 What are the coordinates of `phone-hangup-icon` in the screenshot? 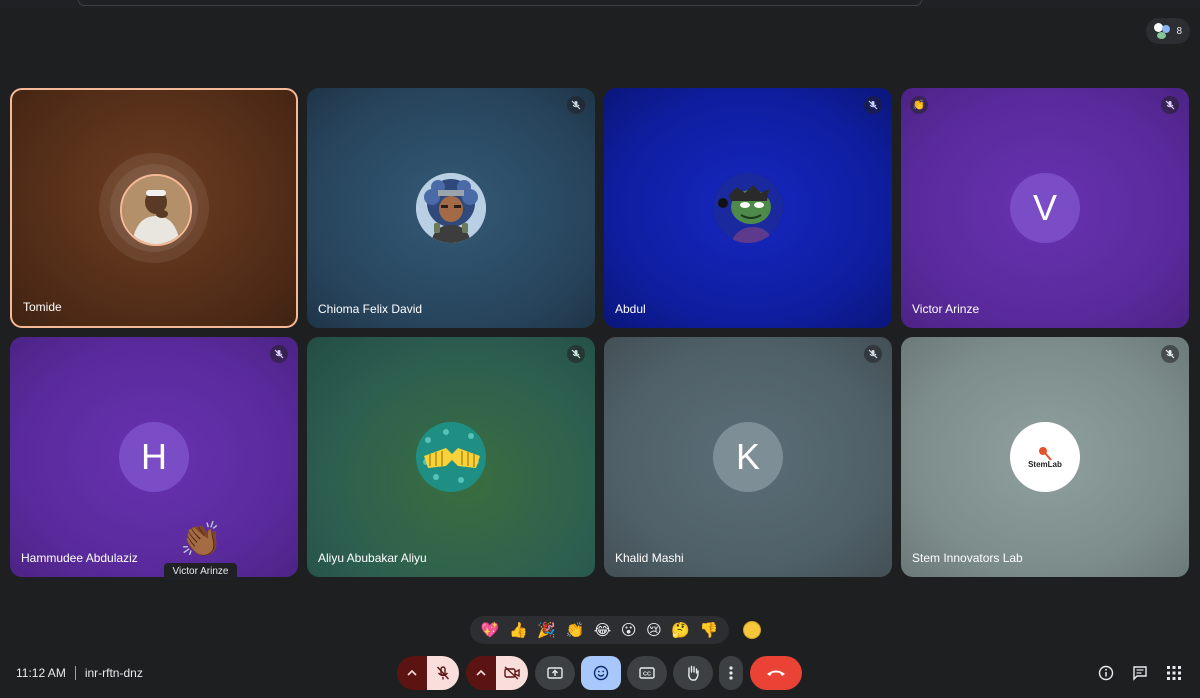 It's located at (776, 673).